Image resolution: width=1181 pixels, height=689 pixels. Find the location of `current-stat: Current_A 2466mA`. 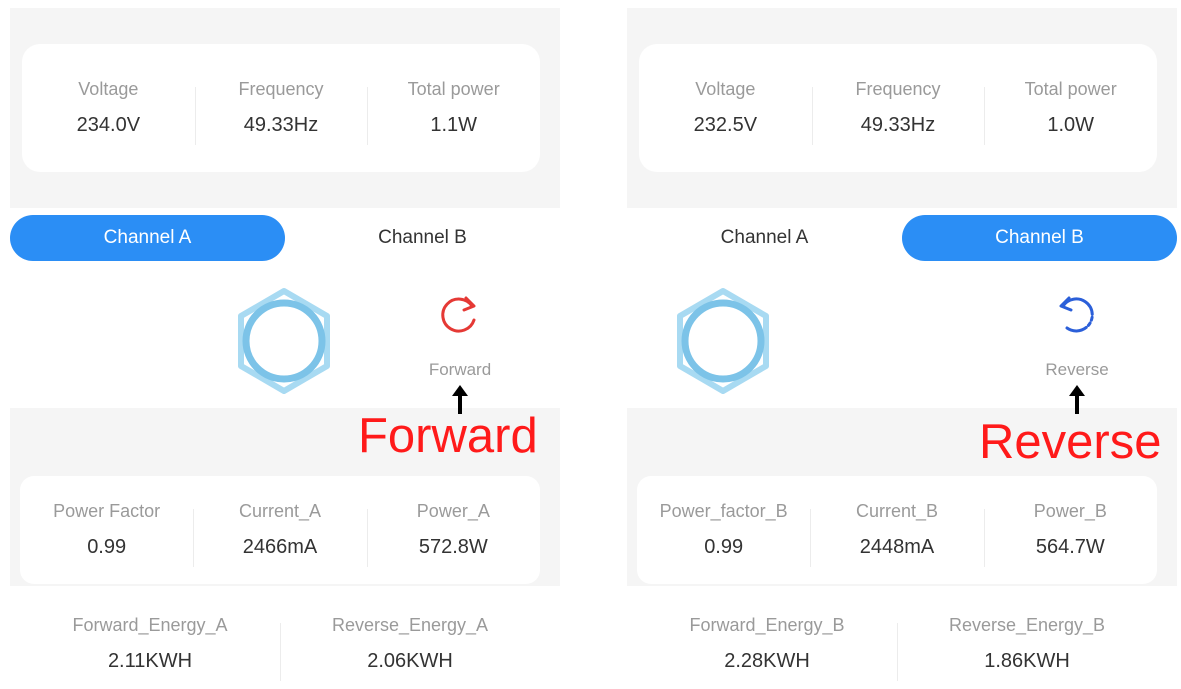

current-stat: Current_A 2466mA is located at coordinates (279, 534).